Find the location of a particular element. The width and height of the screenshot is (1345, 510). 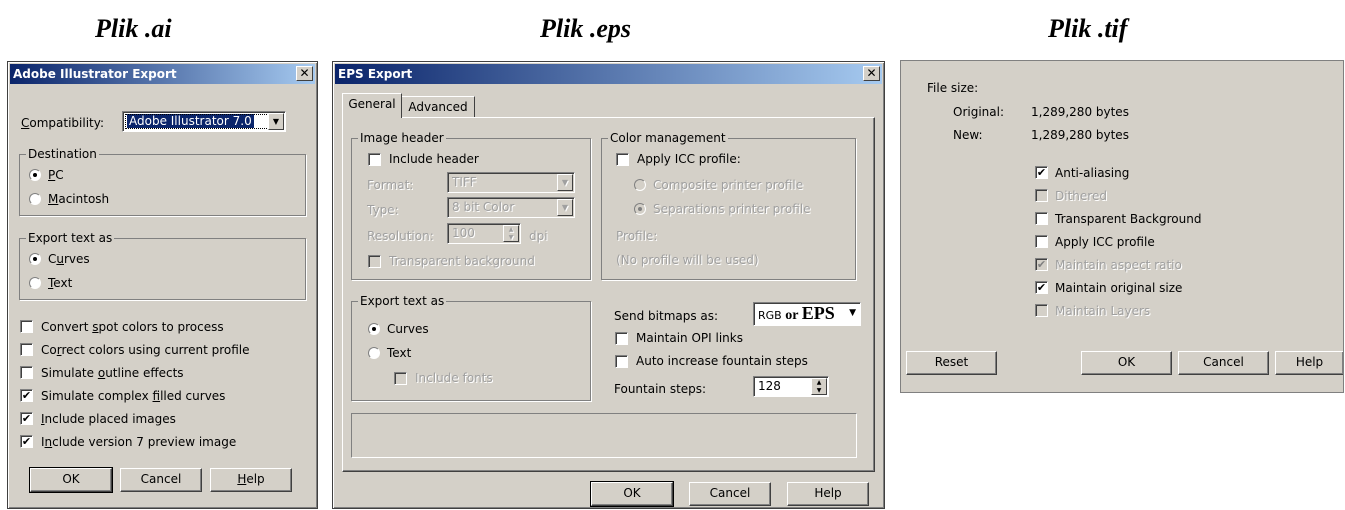

include-placed-checkbox: ✔ is located at coordinates (26, 418).